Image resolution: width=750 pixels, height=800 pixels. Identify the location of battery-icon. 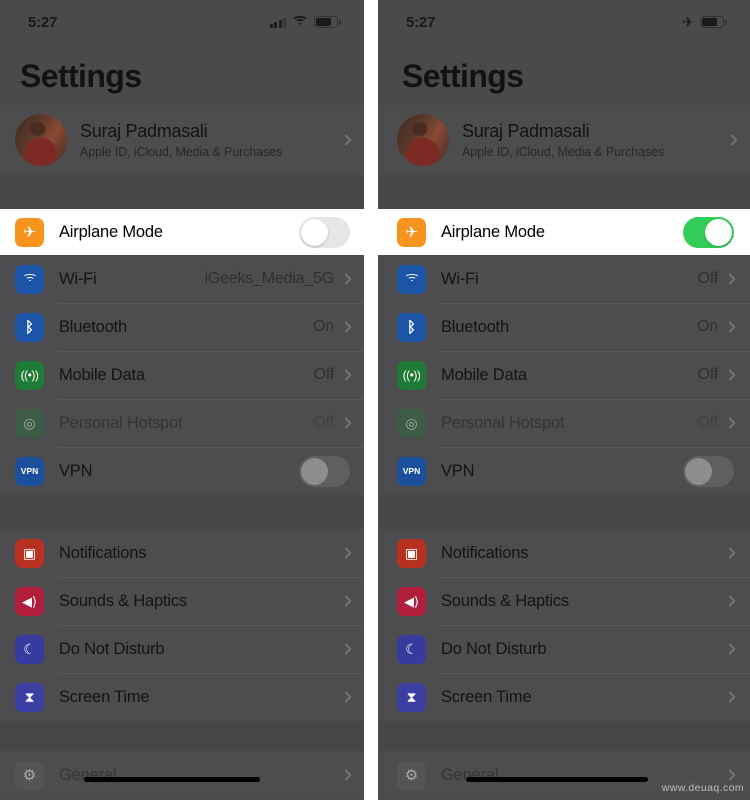
(327, 22).